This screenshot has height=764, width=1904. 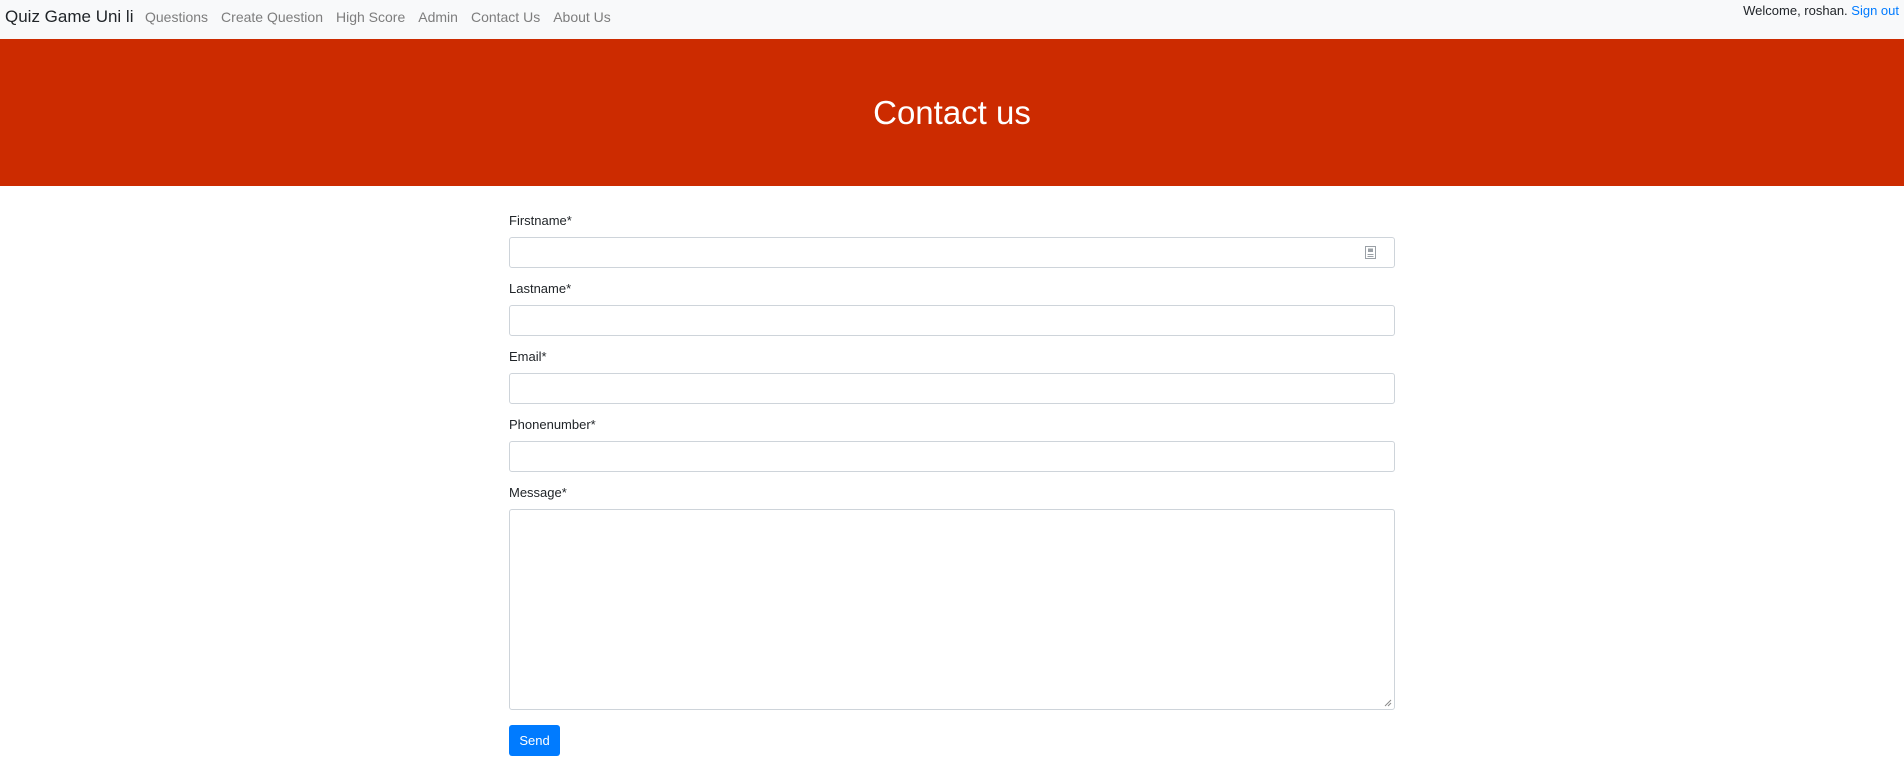 I want to click on navbar-brand: Quiz Game Uni li, so click(x=69, y=17).